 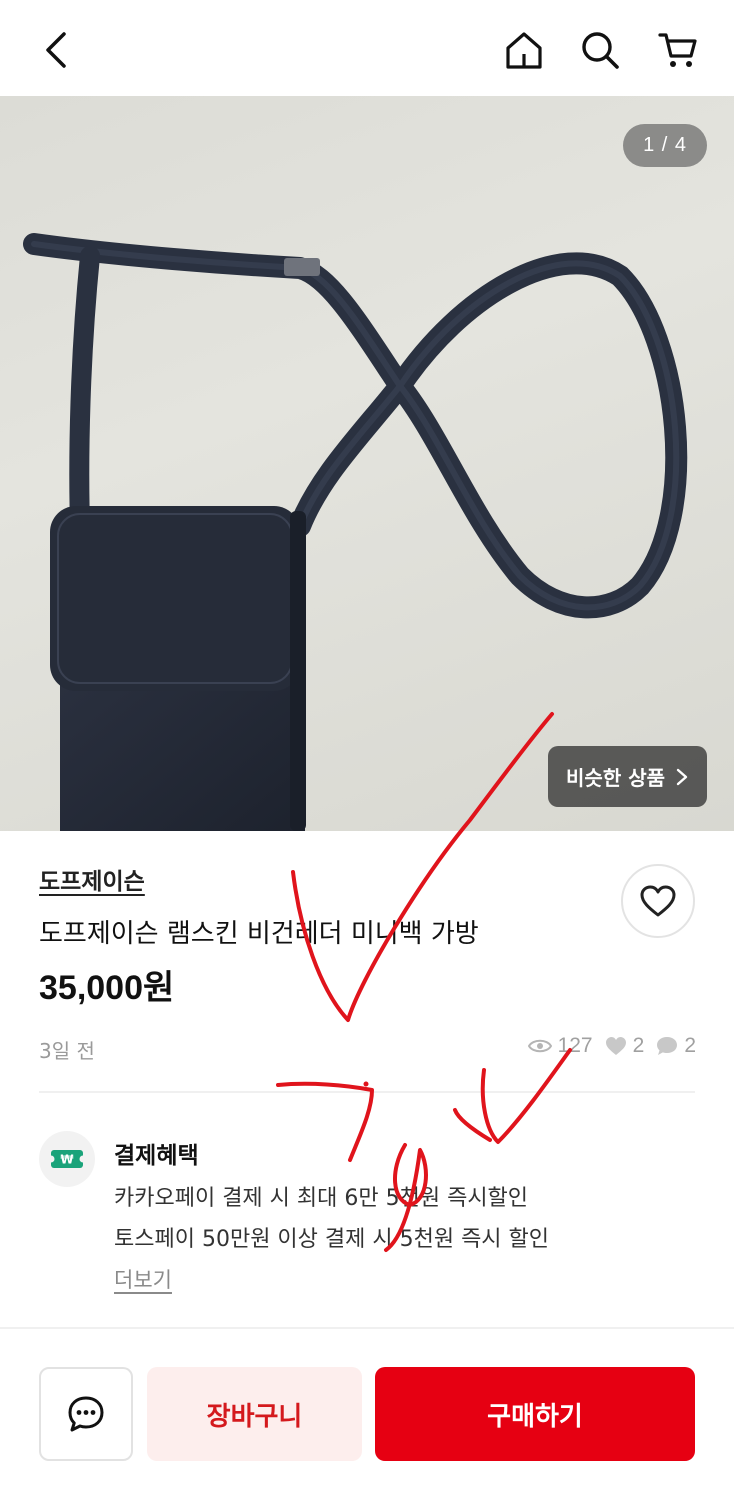 What do you see at coordinates (367, 1328) in the screenshot?
I see `bottom-bar-divider` at bounding box center [367, 1328].